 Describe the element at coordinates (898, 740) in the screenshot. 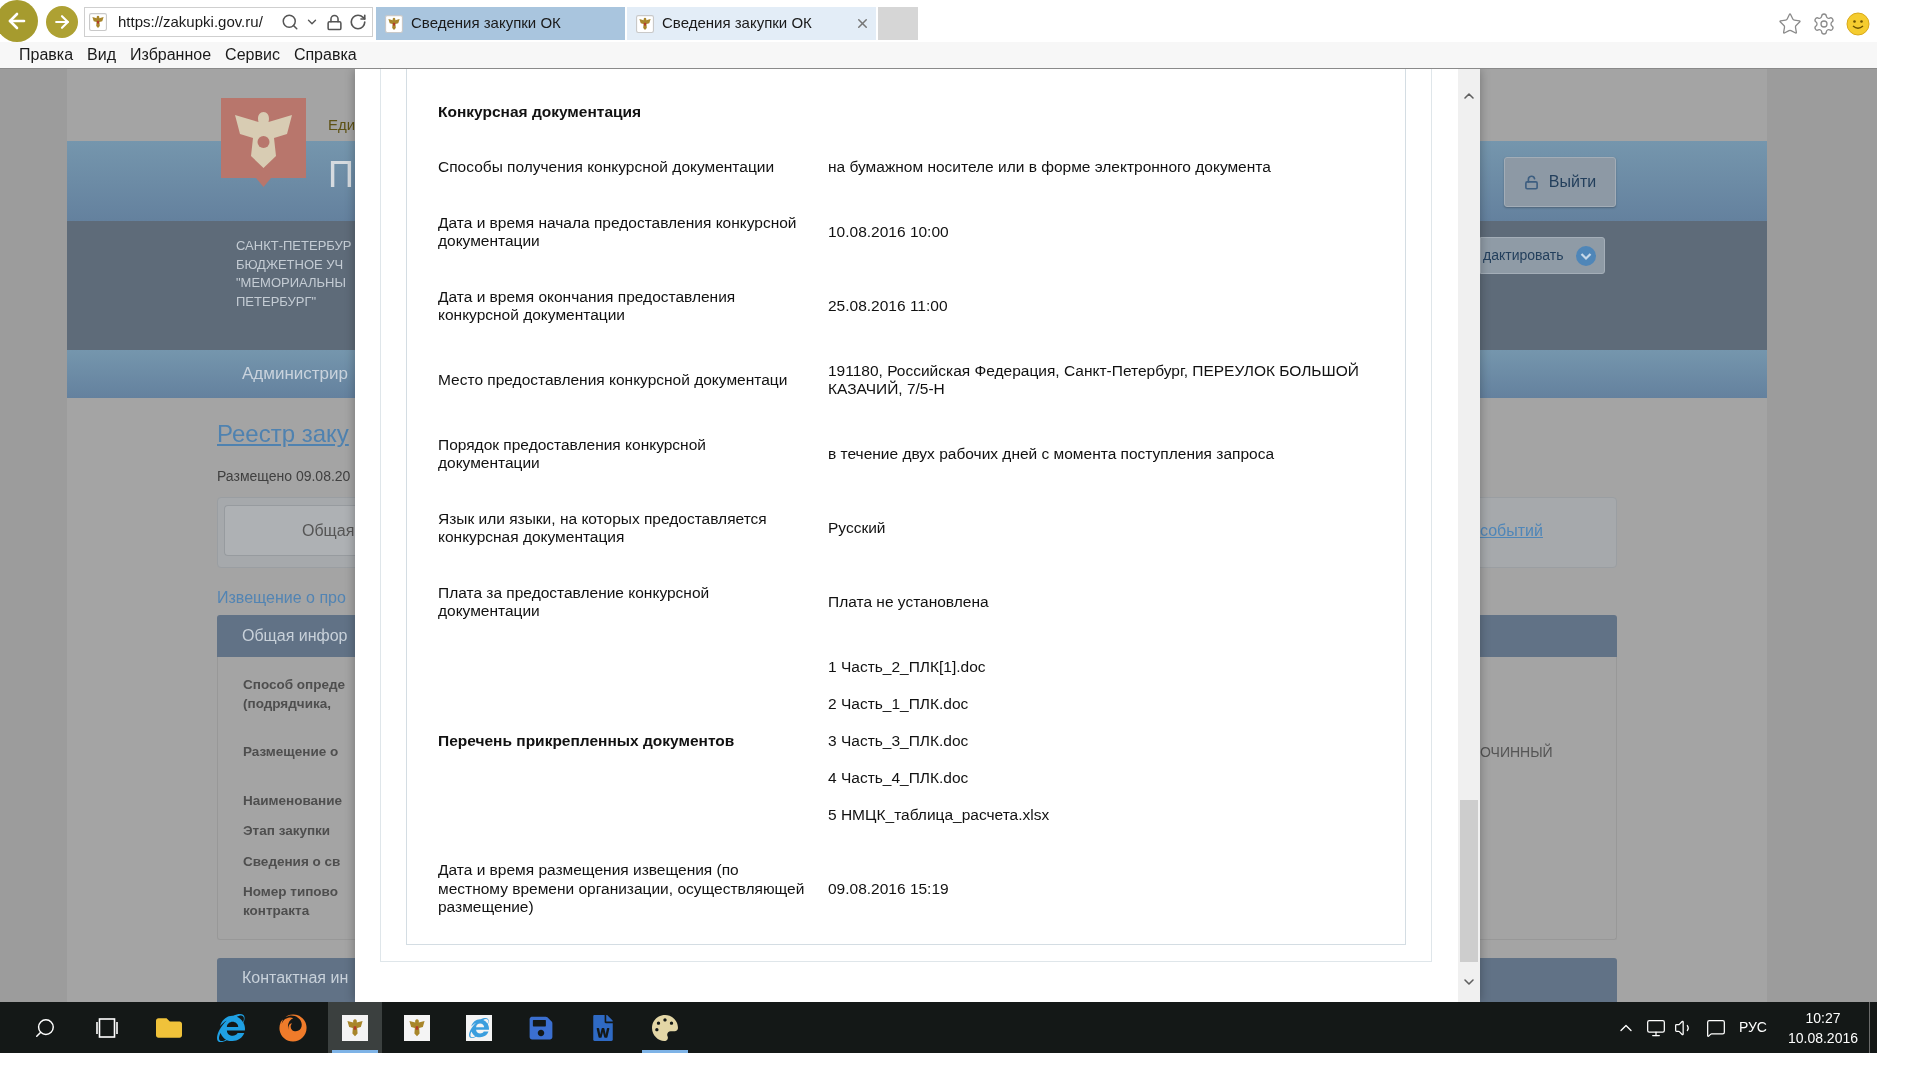

I see `attachment-file: 3 Часть_3_ПЛК.doc` at that location.